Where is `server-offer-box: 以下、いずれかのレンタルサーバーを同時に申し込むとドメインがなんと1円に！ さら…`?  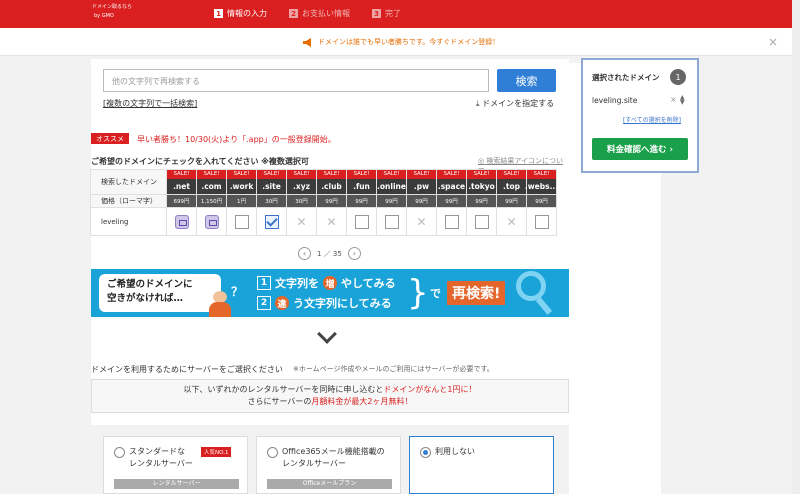
server-offer-box: 以下、いずれかのレンタルサーバーを同時に申し込むとドメインがなんと1円に！ さら… is located at coordinates (330, 396).